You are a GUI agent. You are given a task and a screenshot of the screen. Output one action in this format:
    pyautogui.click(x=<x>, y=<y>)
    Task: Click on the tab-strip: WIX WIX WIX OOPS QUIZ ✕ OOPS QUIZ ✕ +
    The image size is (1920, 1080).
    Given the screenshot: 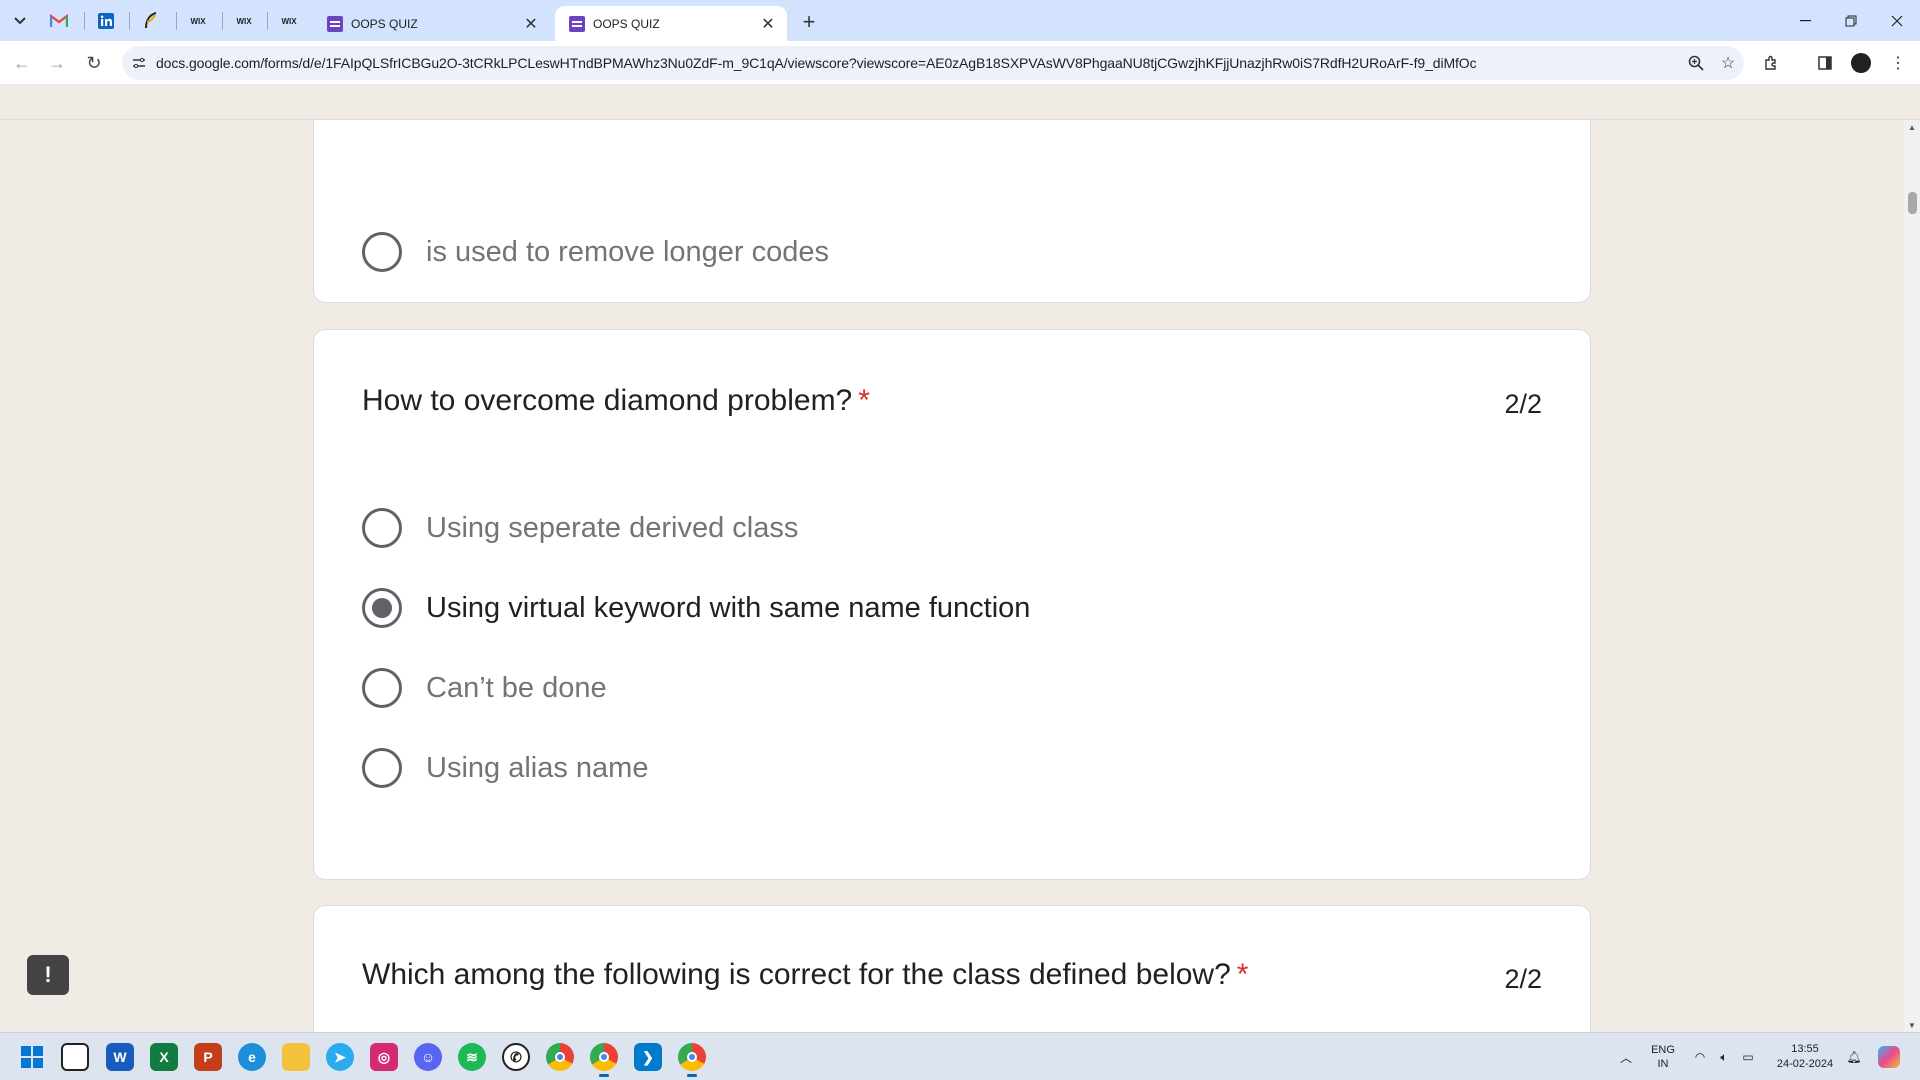 What is the action you would take?
    pyautogui.click(x=960, y=20)
    